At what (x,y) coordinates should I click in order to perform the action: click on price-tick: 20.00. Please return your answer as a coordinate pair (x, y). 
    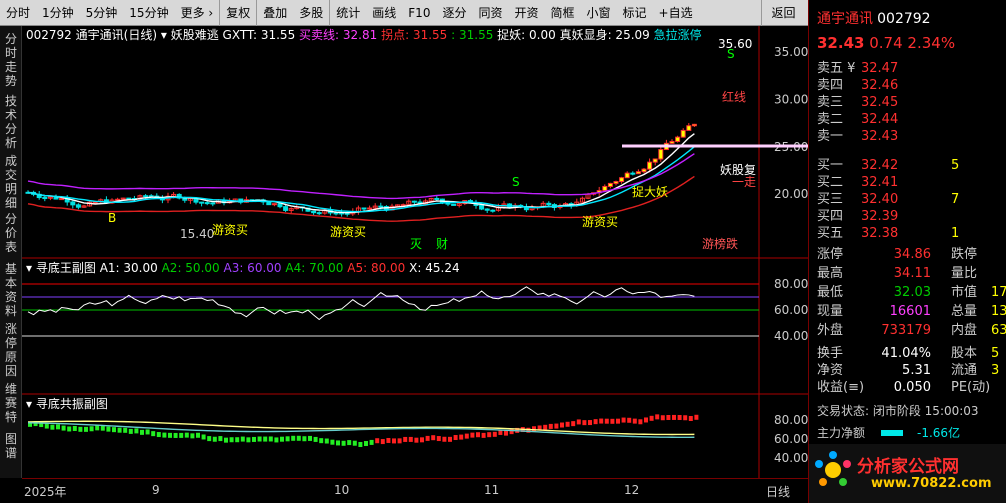
    Looking at the image, I should click on (791, 194).